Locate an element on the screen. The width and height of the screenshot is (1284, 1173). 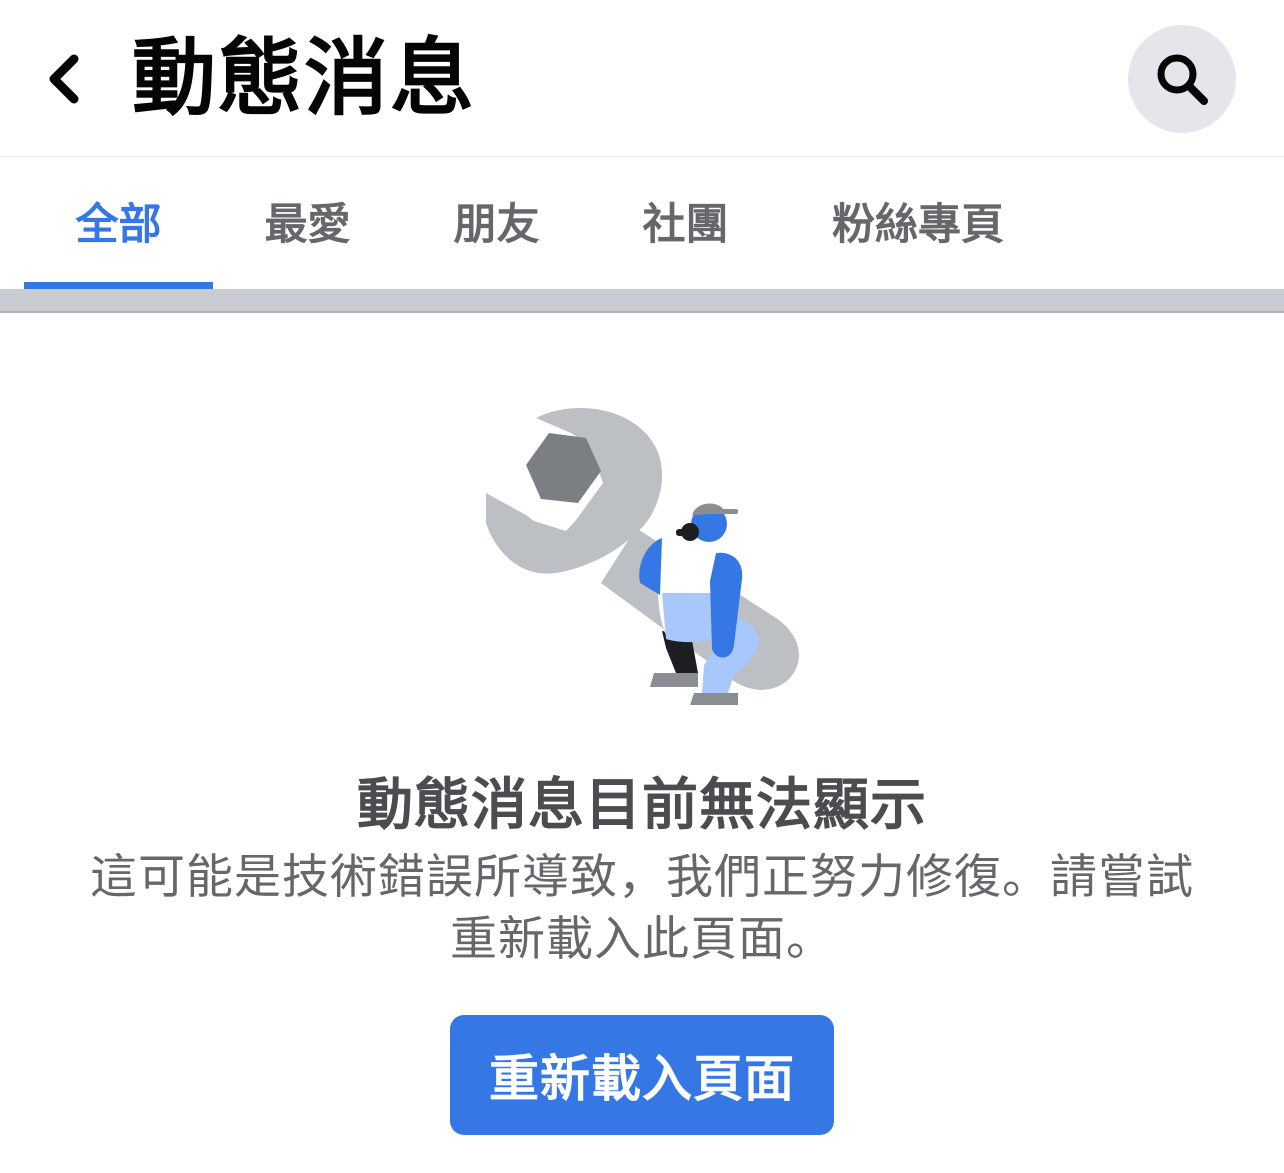
tab-groups: 社團 is located at coordinates (685, 223).